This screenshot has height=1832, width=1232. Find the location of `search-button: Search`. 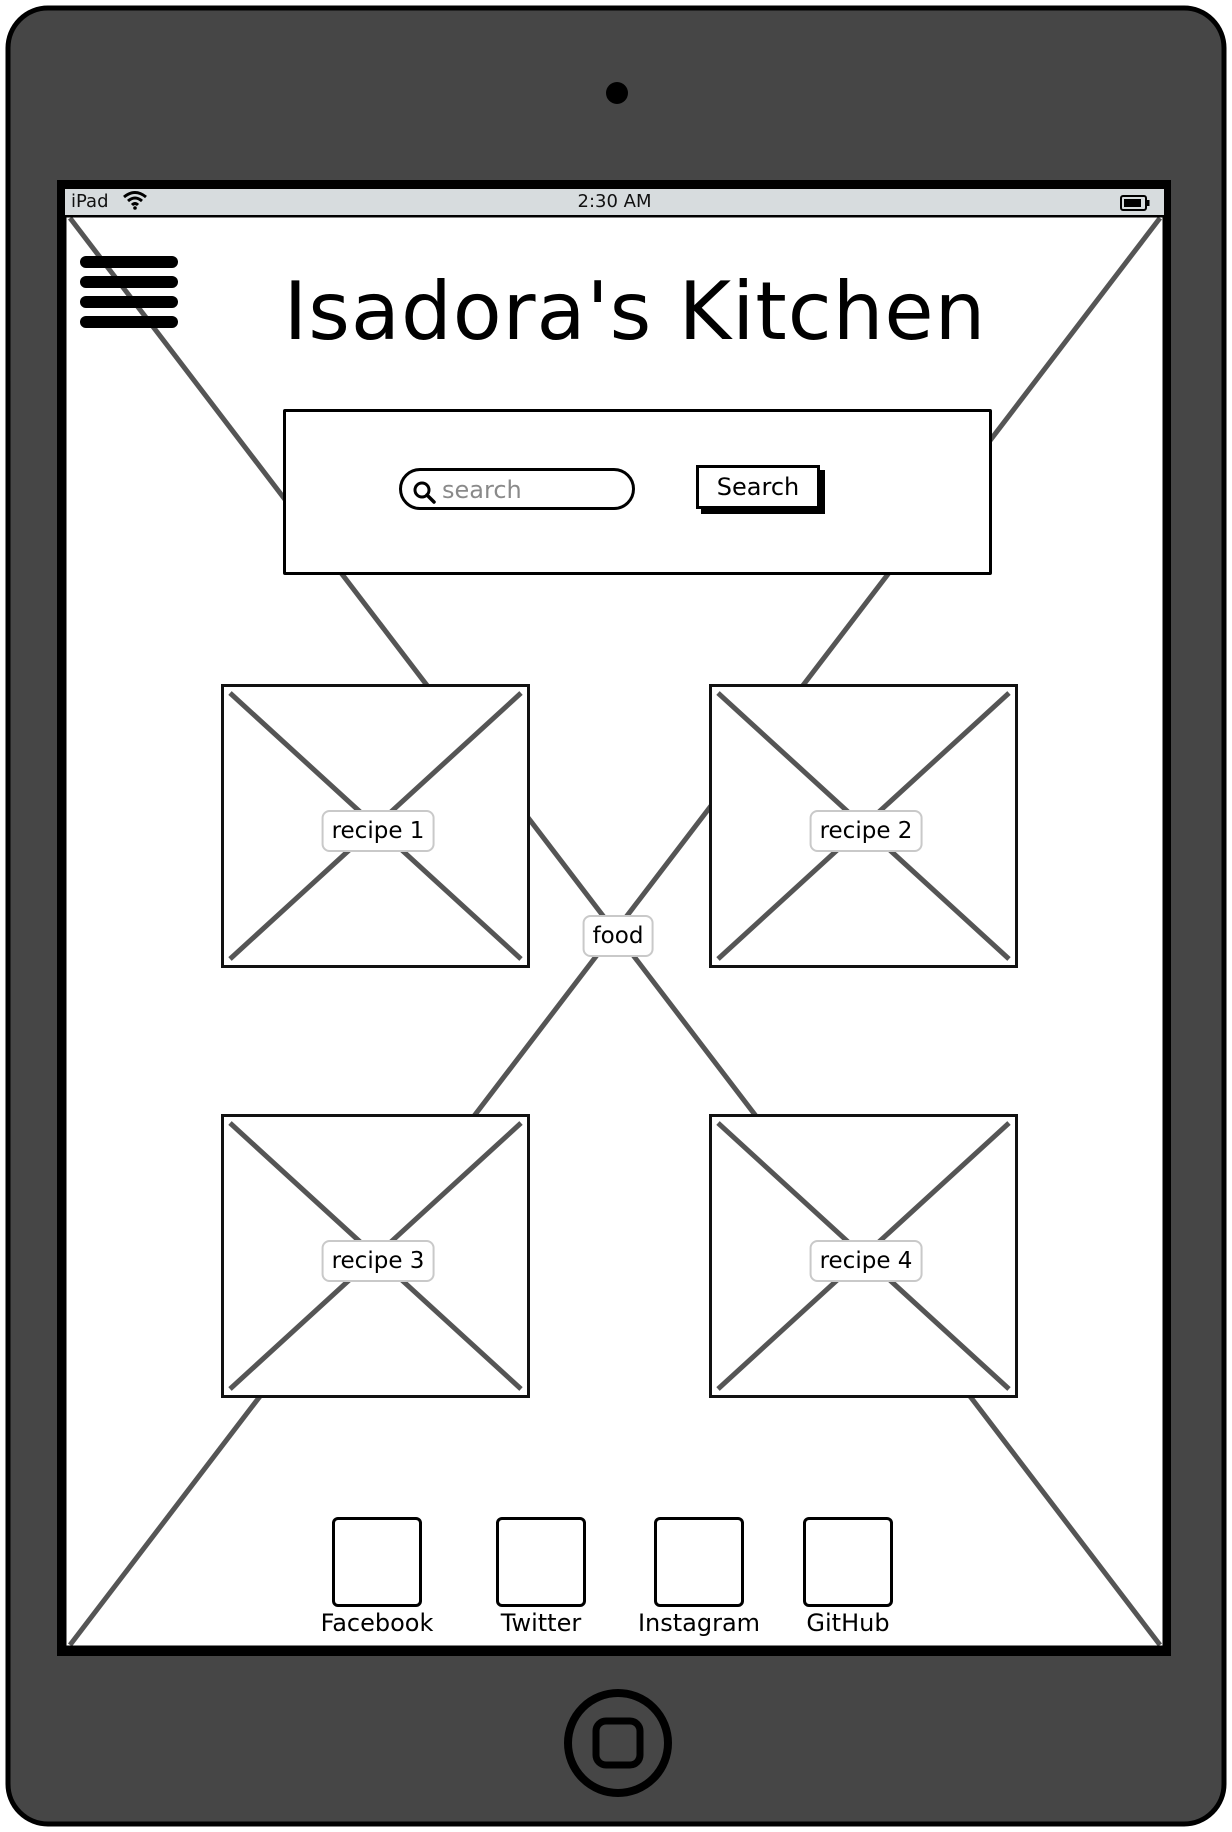

search-button: Search is located at coordinates (758, 487).